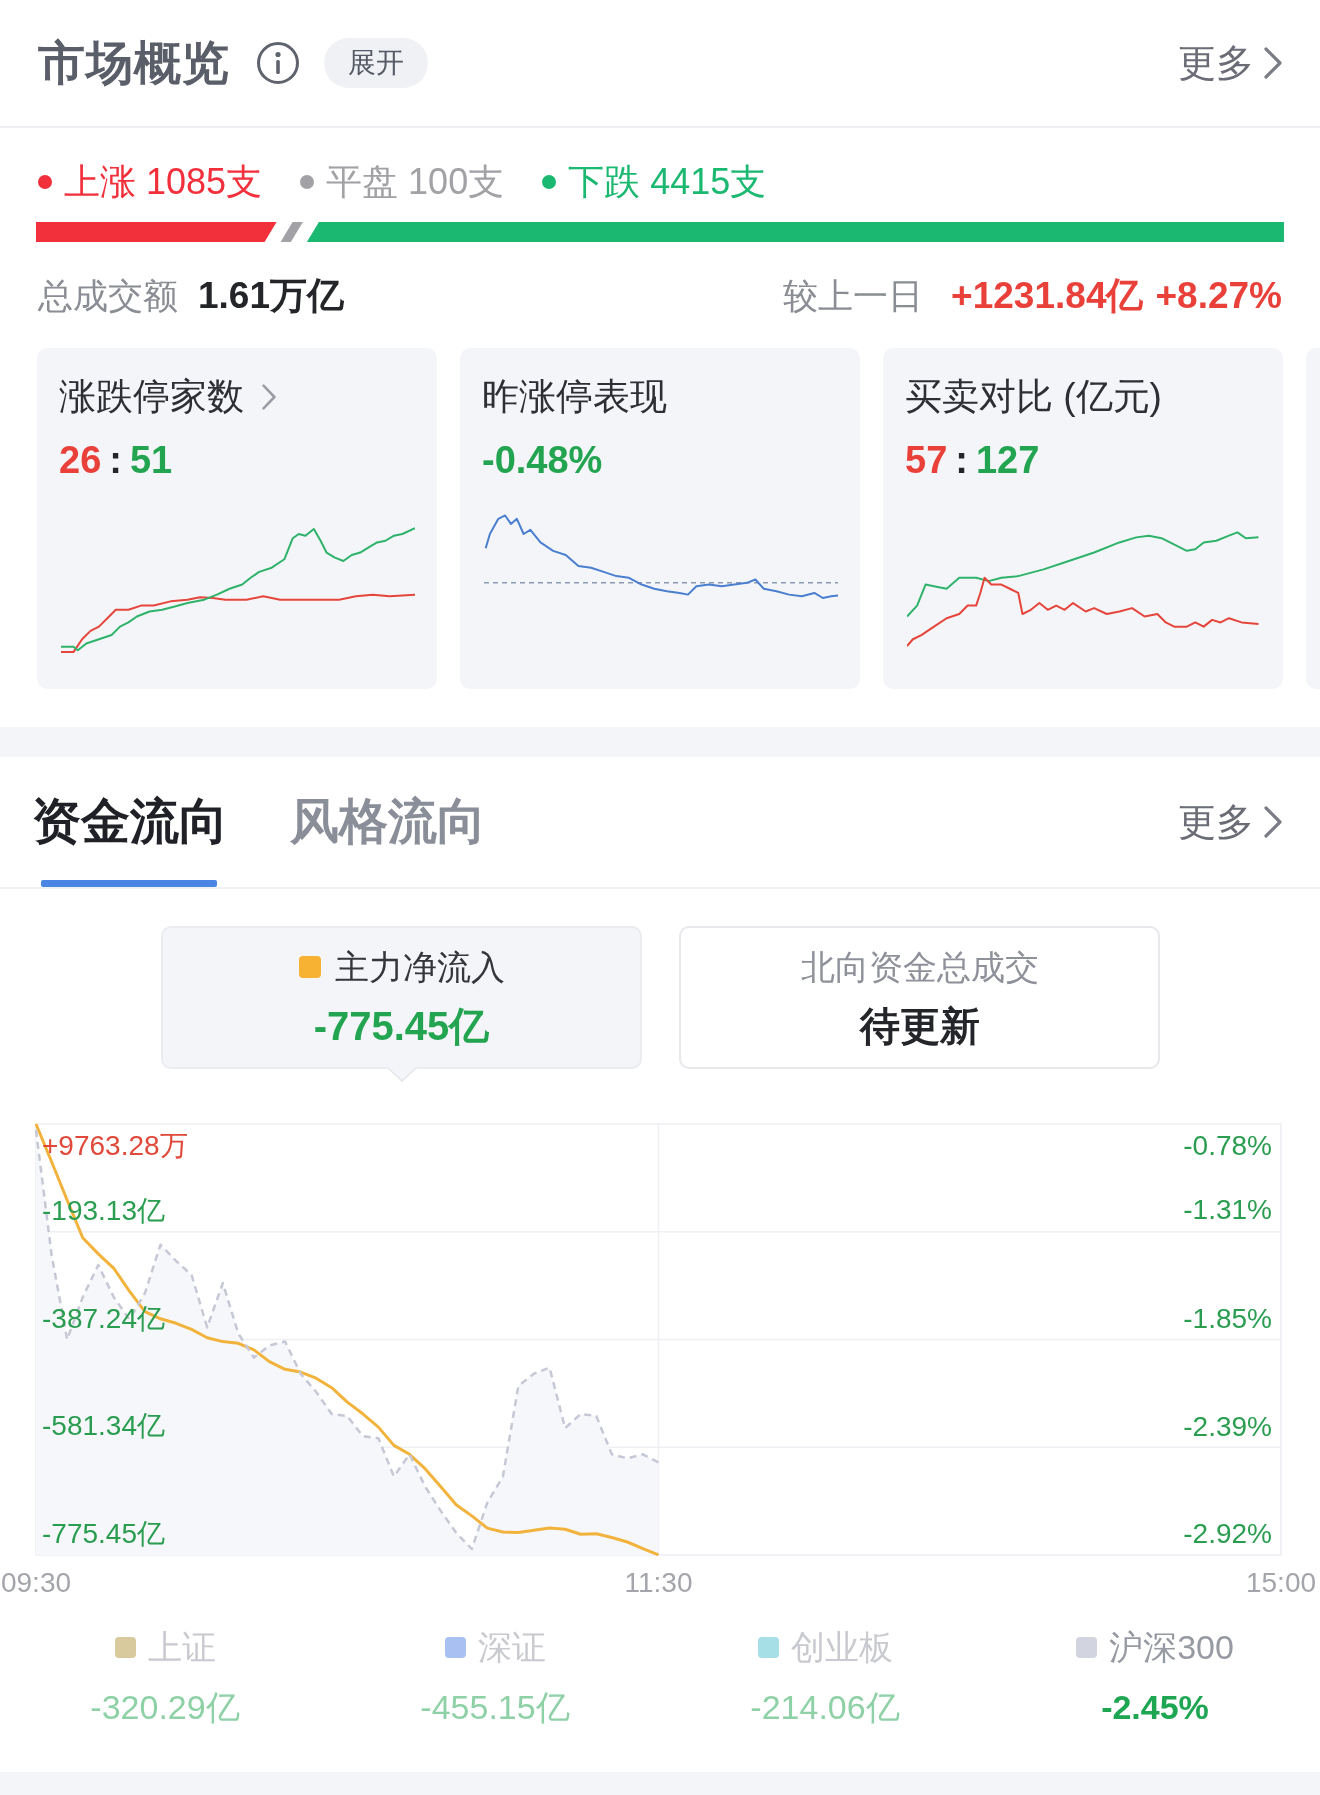 Image resolution: width=1320 pixels, height=1795 pixels. I want to click on axis-label: -1.31%, so click(1227, 1209).